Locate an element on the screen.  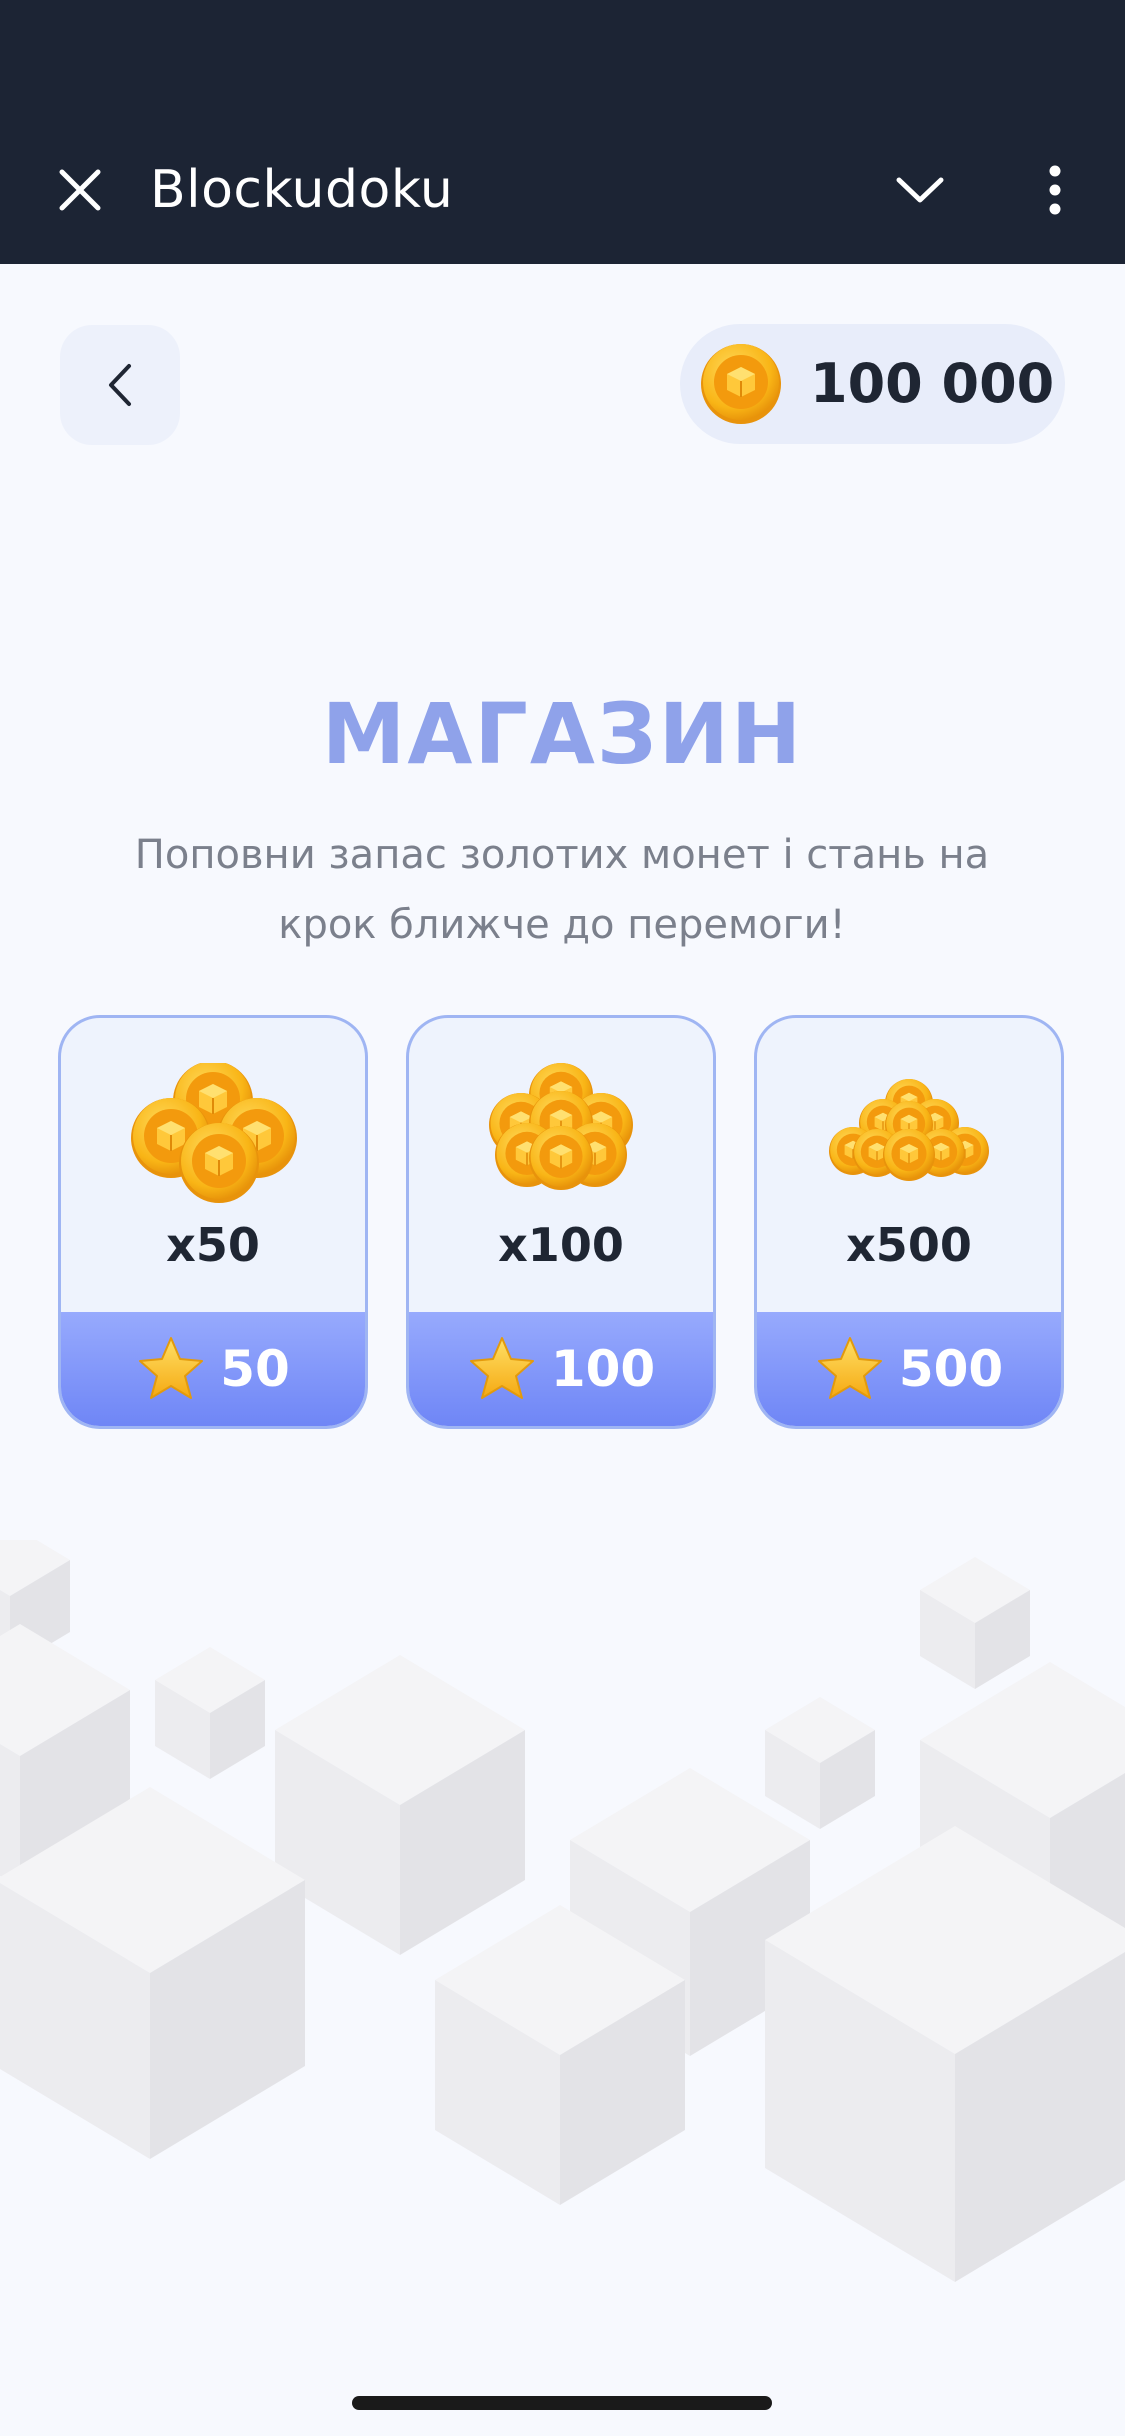
offer-quantity: x100 is located at coordinates (561, 1245).